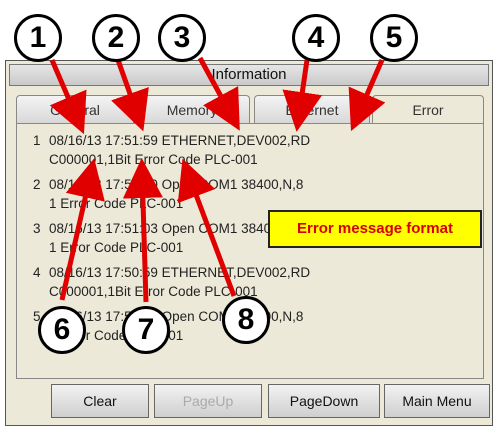 The image size is (498, 431). I want to click on callout-badge-5: 5, so click(394, 38).